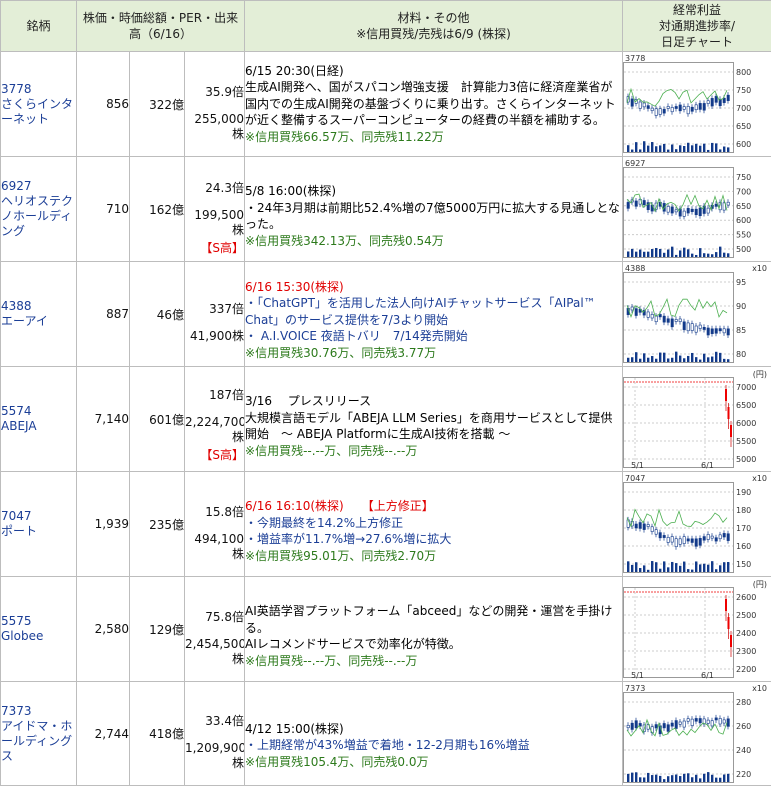 This screenshot has height=786, width=771. I want to click on header-name: 銘柄, so click(39, 26).